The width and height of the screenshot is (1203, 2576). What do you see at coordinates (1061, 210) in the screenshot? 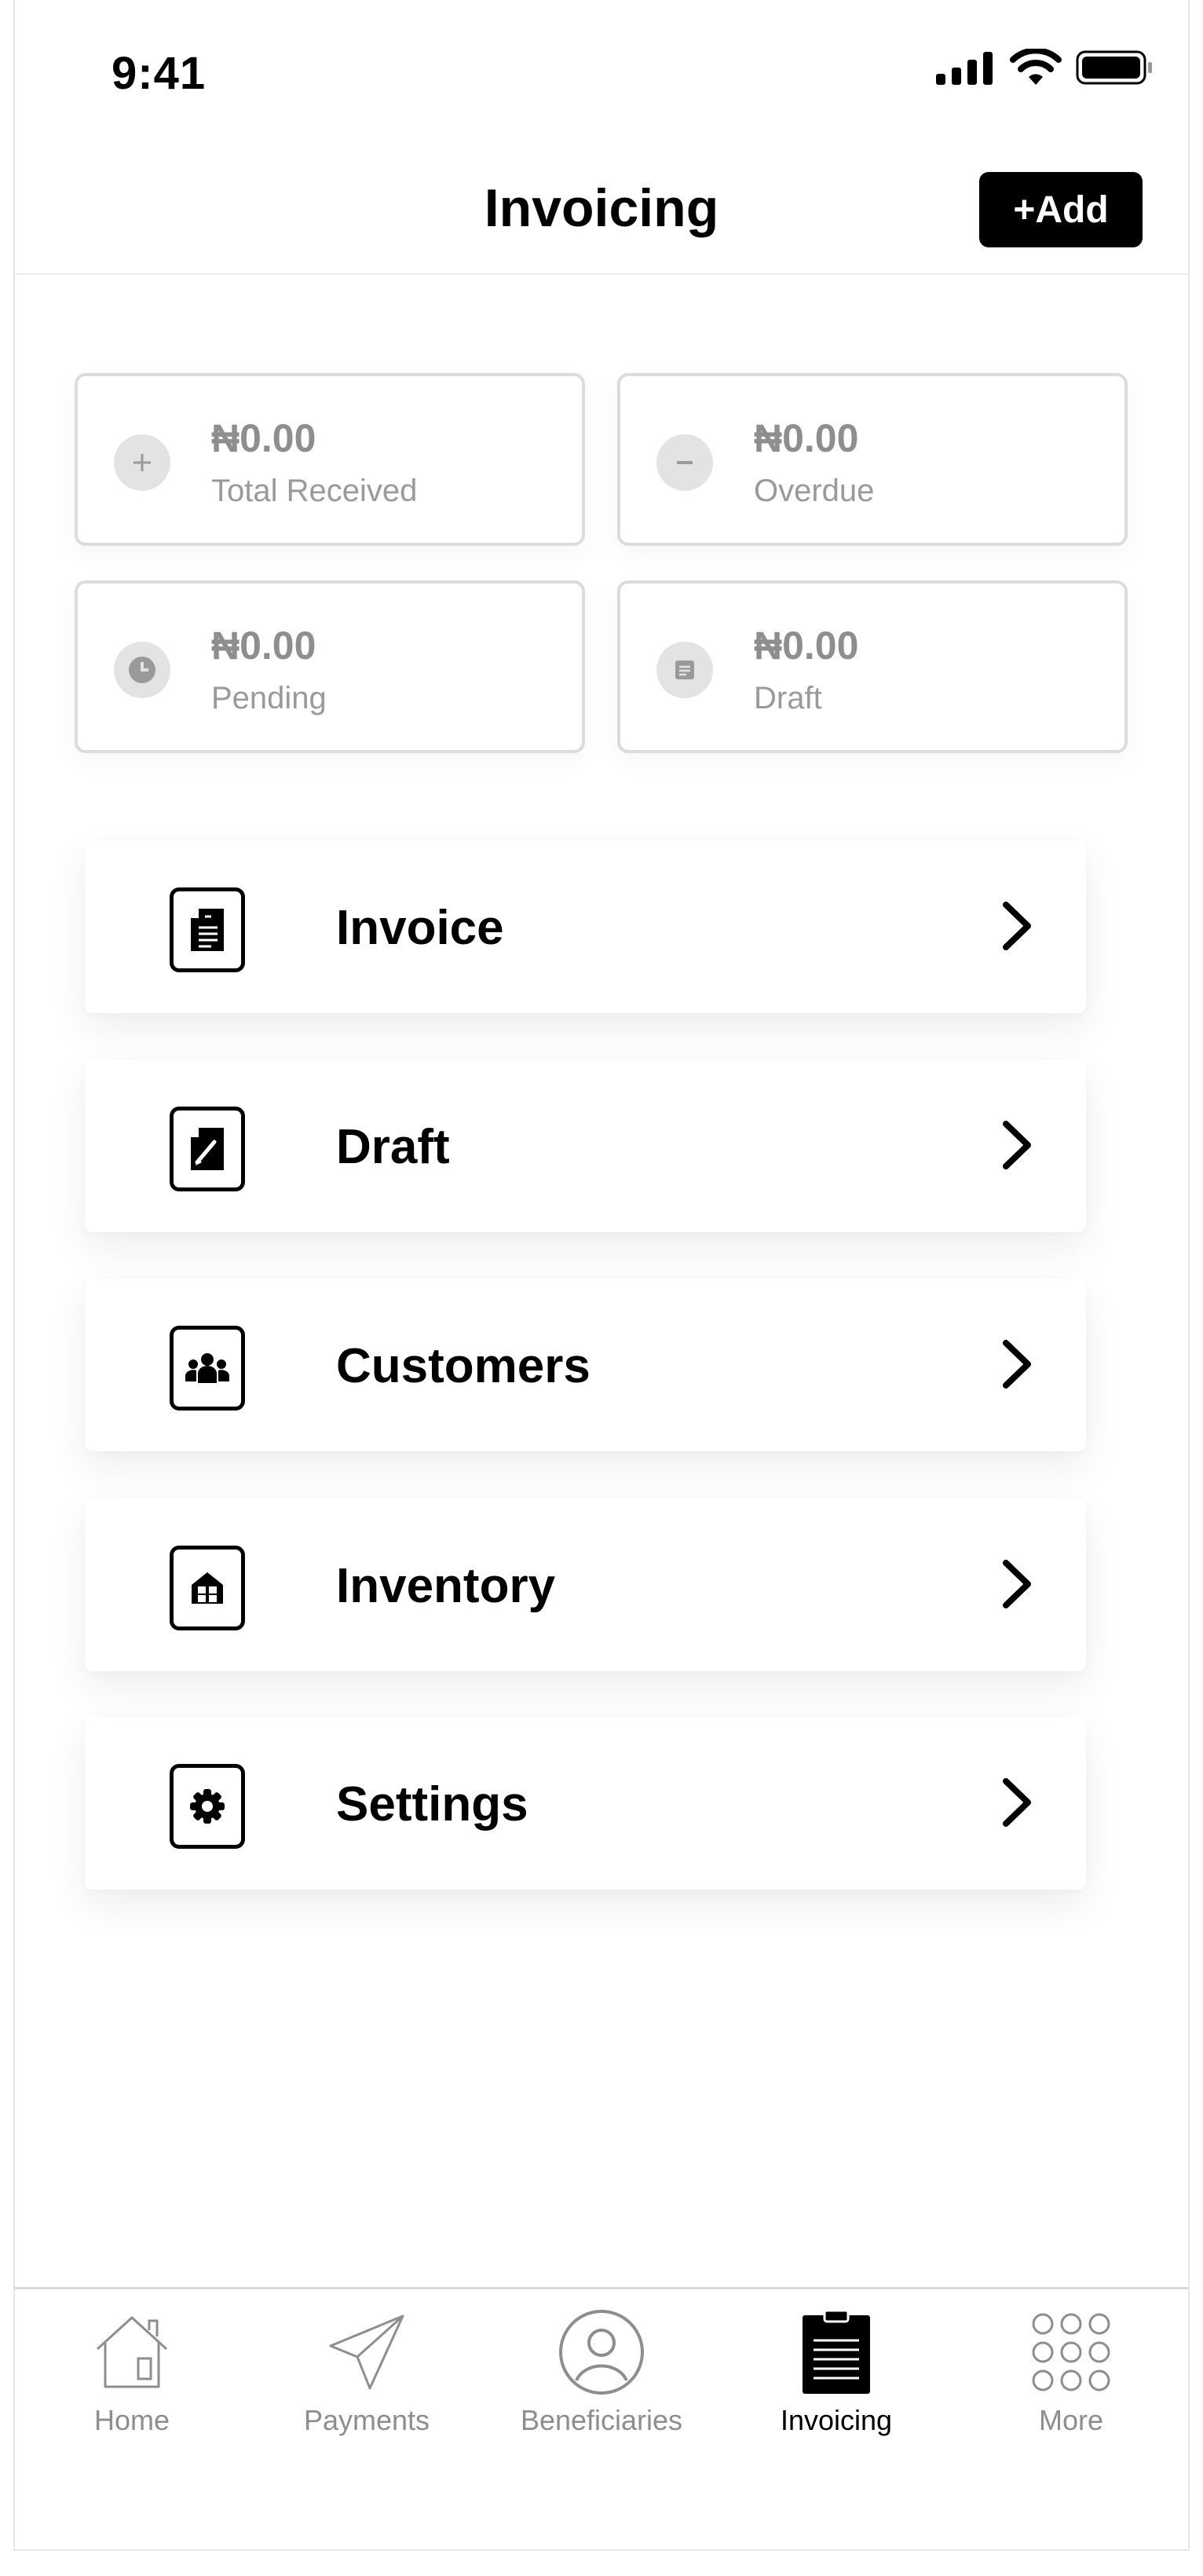
I see `add-button: +Add` at bounding box center [1061, 210].